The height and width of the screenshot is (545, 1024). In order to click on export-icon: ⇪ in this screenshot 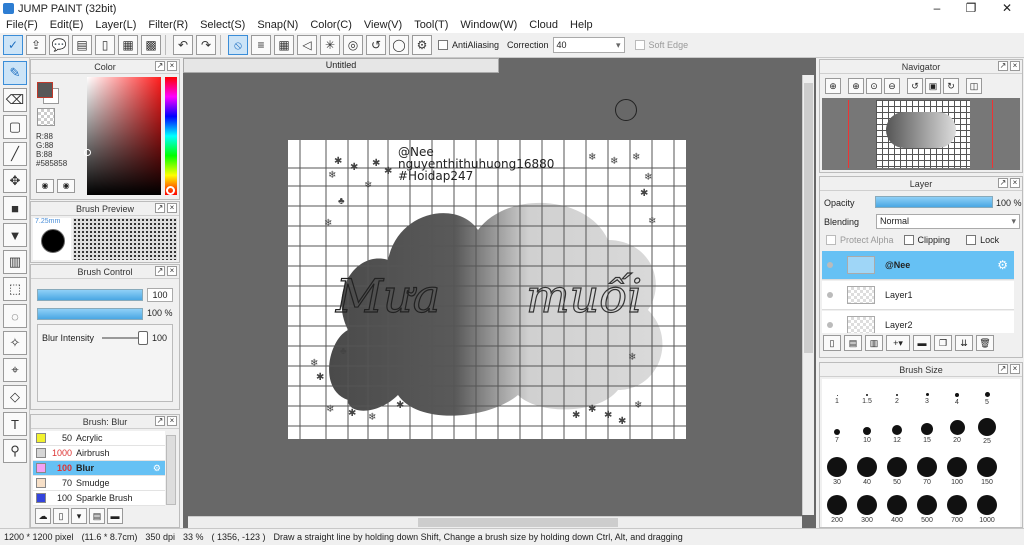, I will do `click(36, 45)`.